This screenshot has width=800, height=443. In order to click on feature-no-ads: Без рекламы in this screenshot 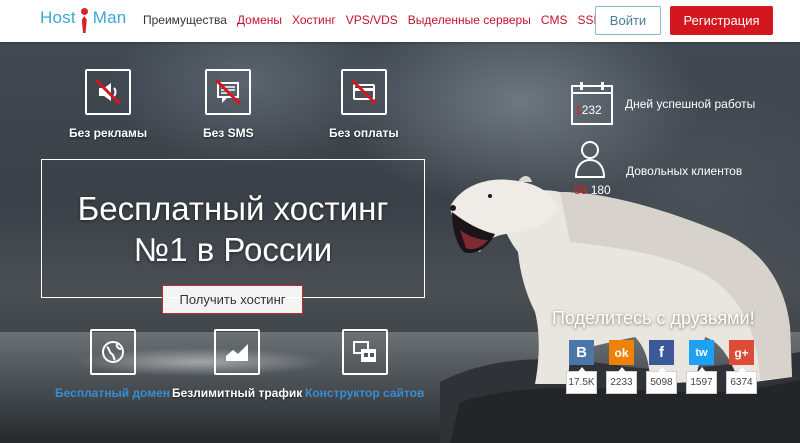, I will do `click(108, 104)`.